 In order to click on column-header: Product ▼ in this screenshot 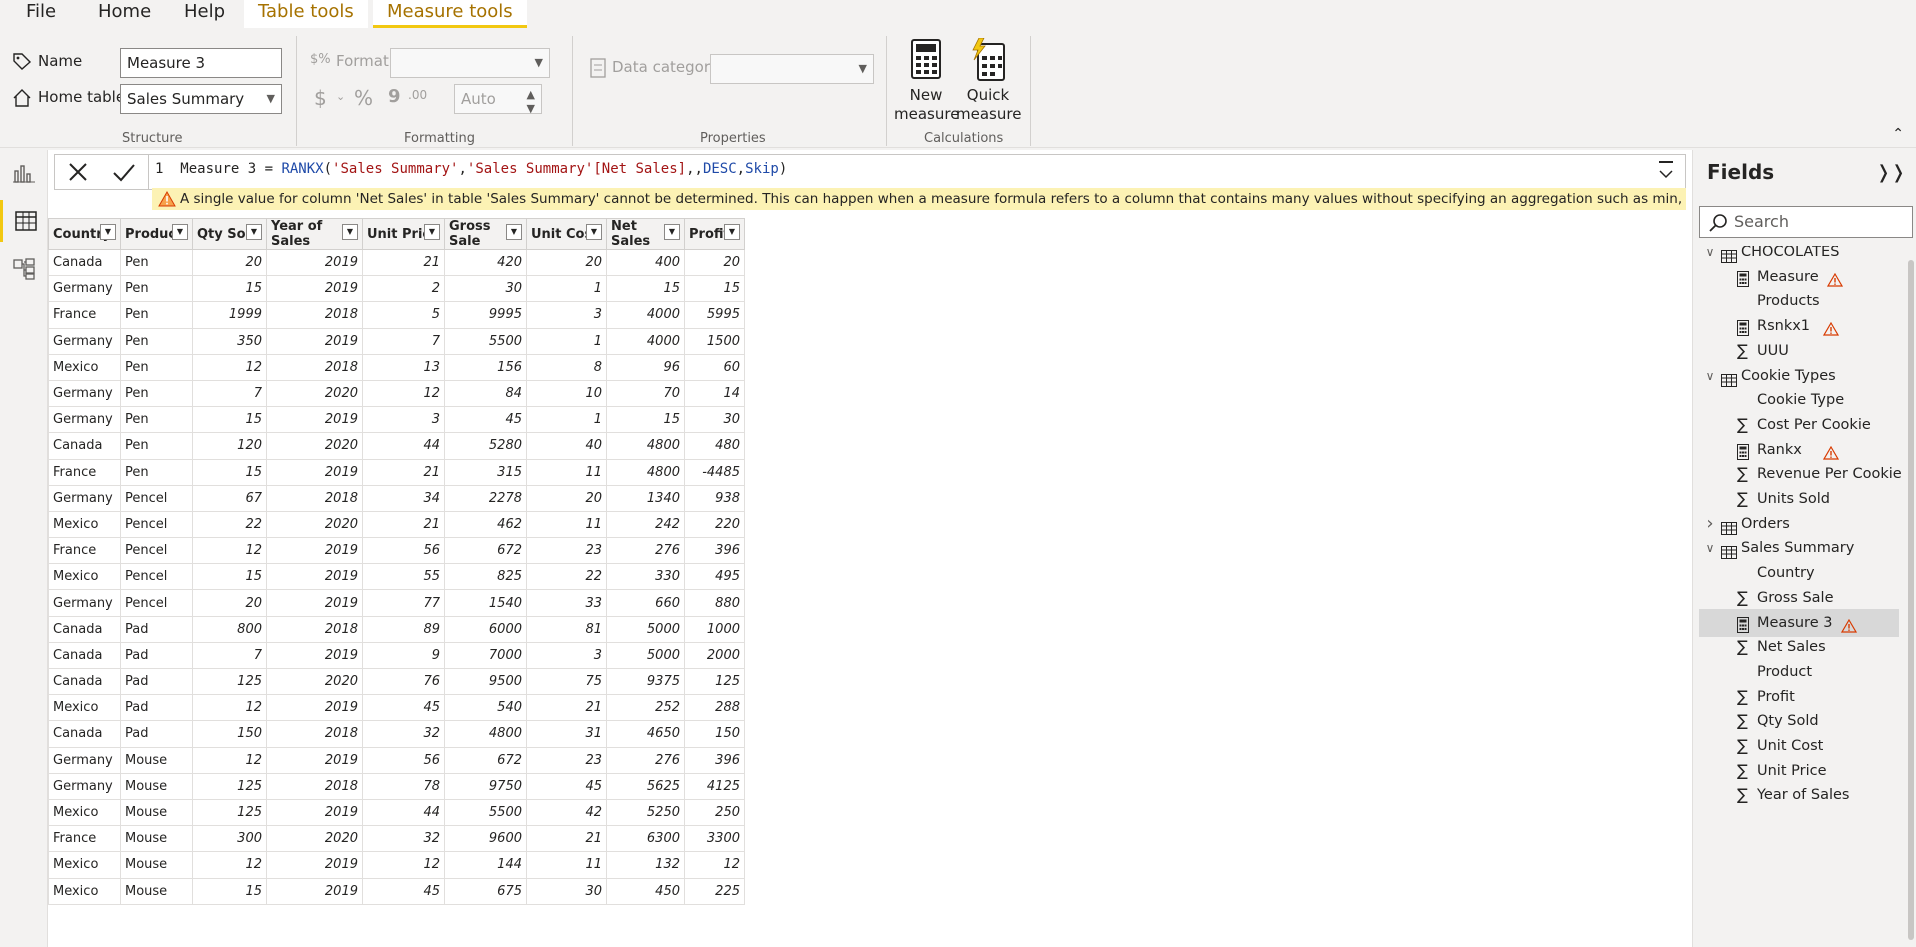, I will do `click(156, 234)`.